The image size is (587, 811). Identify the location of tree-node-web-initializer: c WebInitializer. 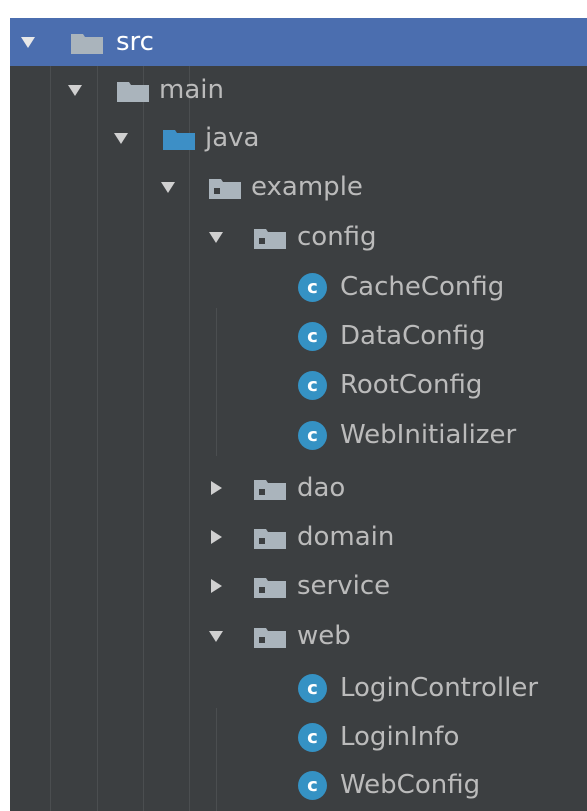
(298, 435).